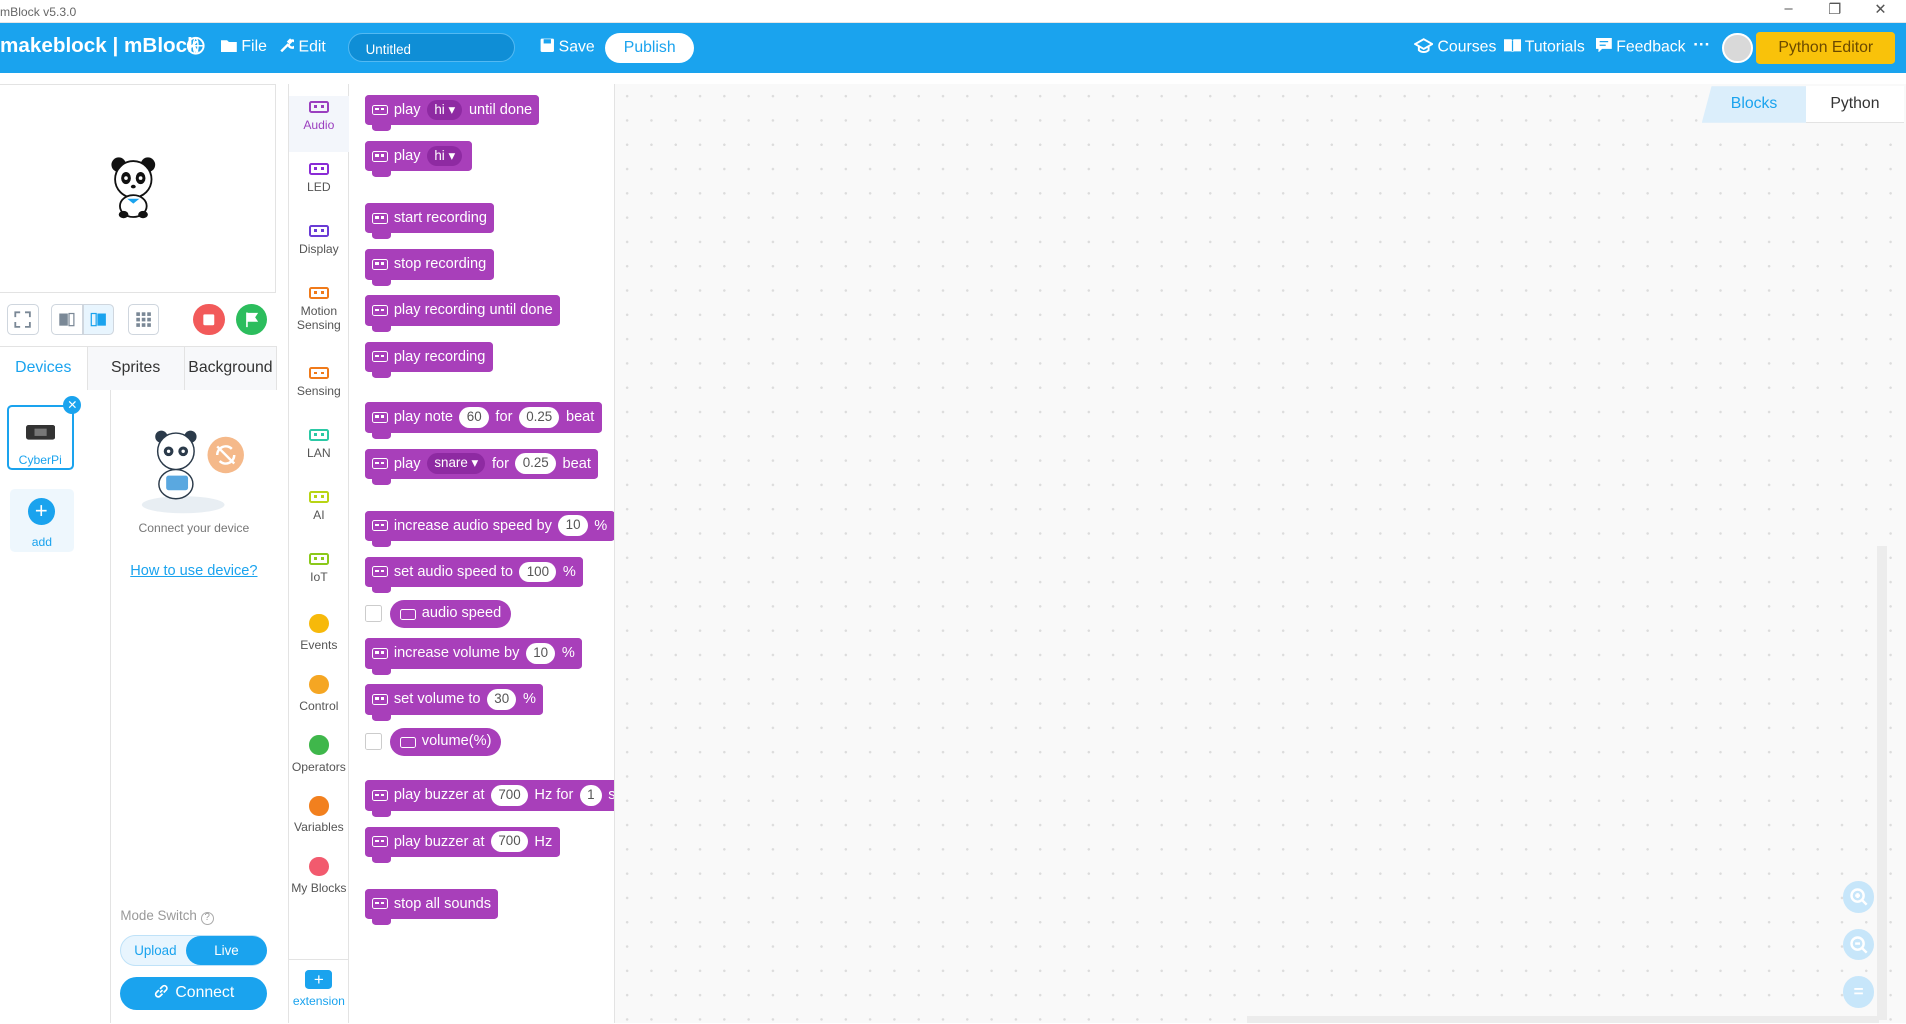 Image resolution: width=1906 pixels, height=1024 pixels. What do you see at coordinates (319, 880) in the screenshot?
I see `category-my-blocks: My Blocks` at bounding box center [319, 880].